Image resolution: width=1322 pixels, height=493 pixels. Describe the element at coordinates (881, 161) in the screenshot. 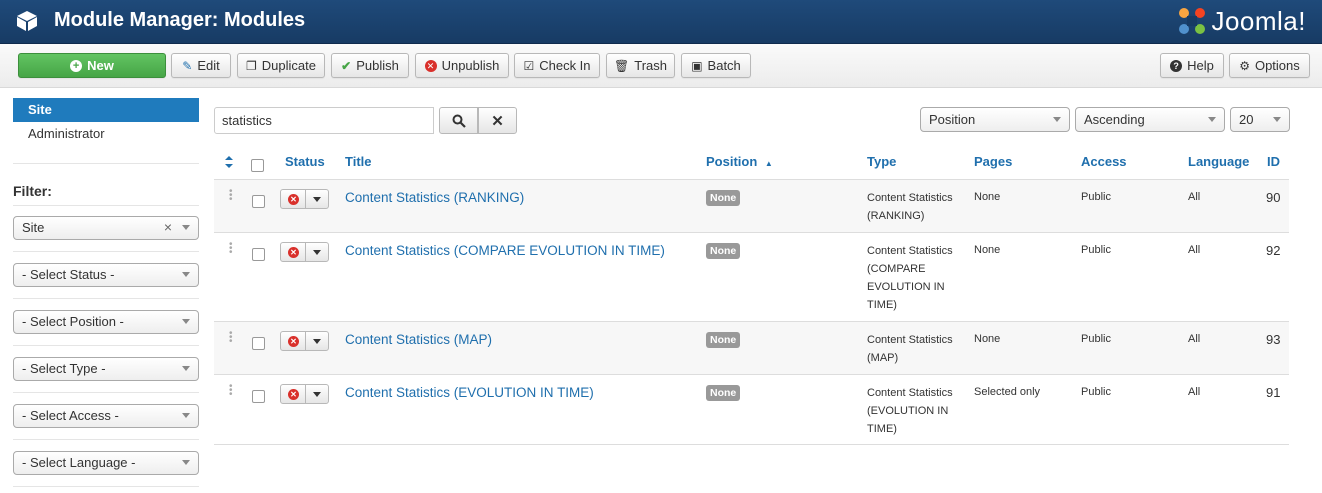

I see `column-header-type: Type` at that location.